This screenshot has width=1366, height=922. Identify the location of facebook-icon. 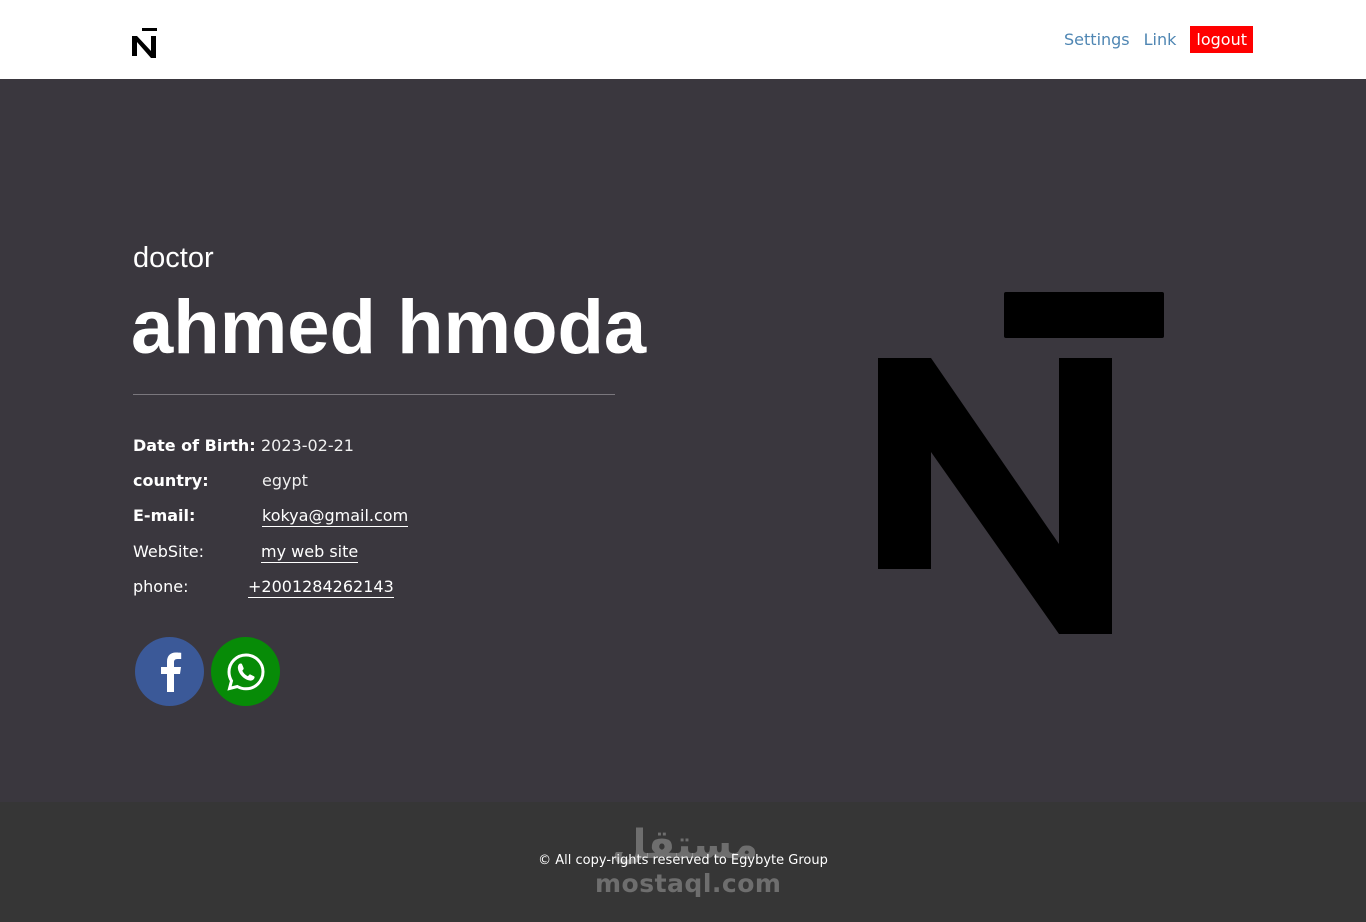
(170, 672).